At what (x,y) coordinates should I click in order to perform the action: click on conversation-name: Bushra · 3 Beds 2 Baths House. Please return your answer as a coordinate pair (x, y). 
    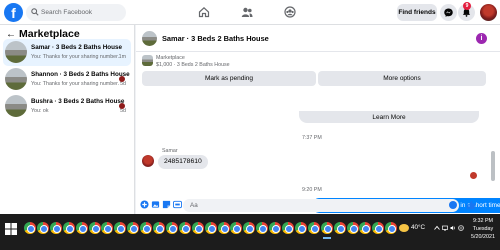
    Looking at the image, I should click on (78, 101).